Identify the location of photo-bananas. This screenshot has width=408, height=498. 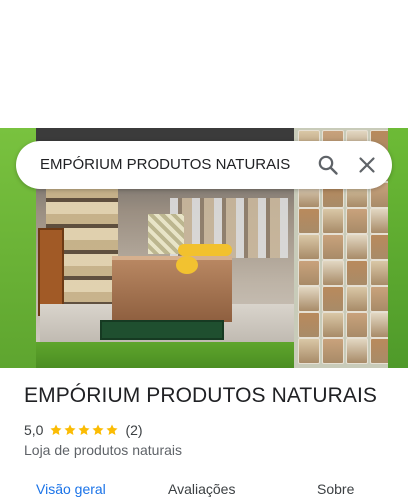
(205, 250).